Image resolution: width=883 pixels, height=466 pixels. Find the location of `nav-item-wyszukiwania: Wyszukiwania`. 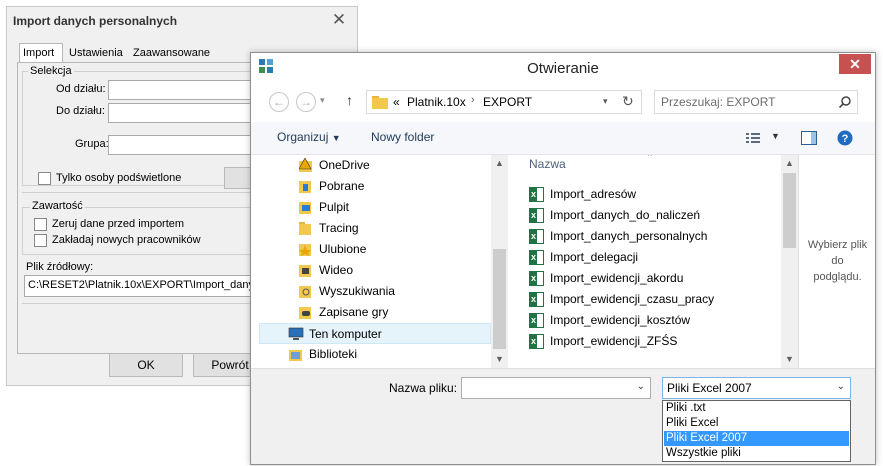

nav-item-wyszukiwania: Wyszukiwania is located at coordinates (371, 291).